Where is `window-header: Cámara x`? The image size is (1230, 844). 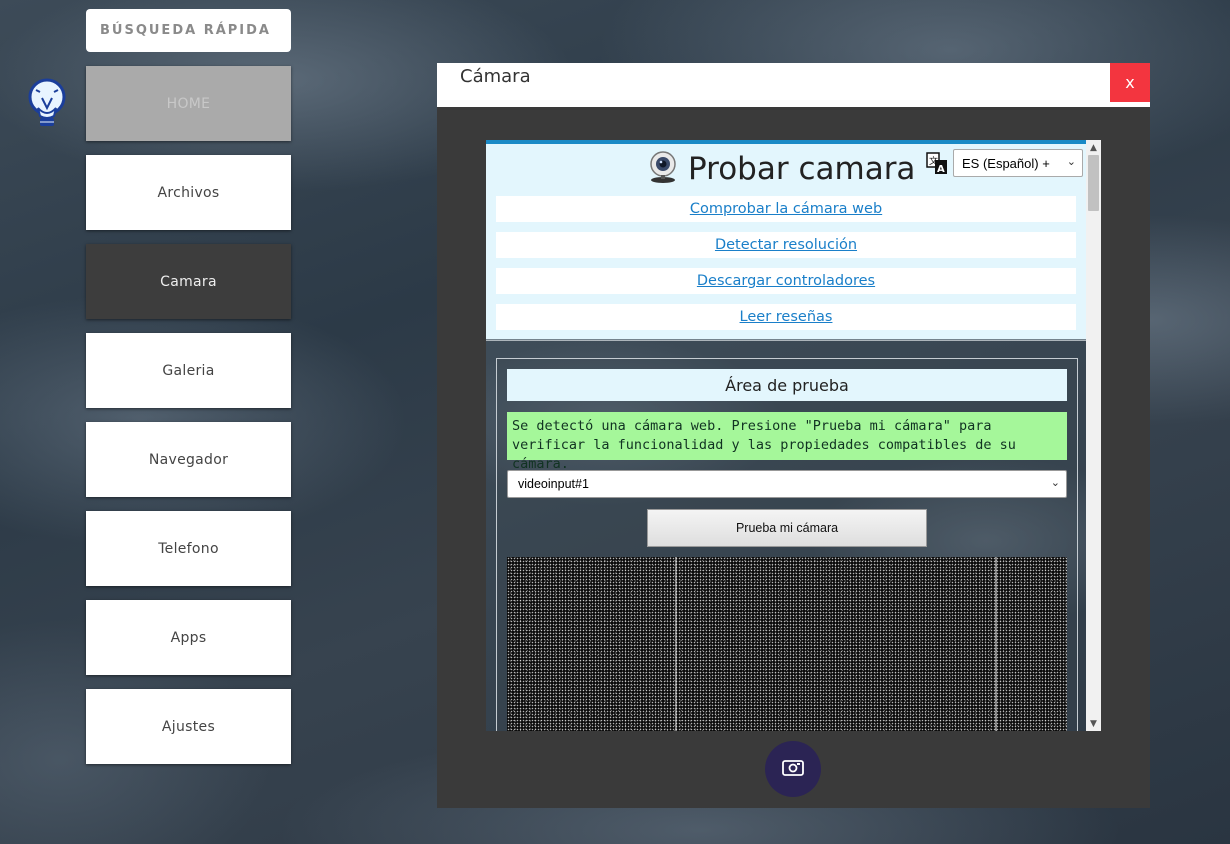 window-header: Cámara x is located at coordinates (793, 85).